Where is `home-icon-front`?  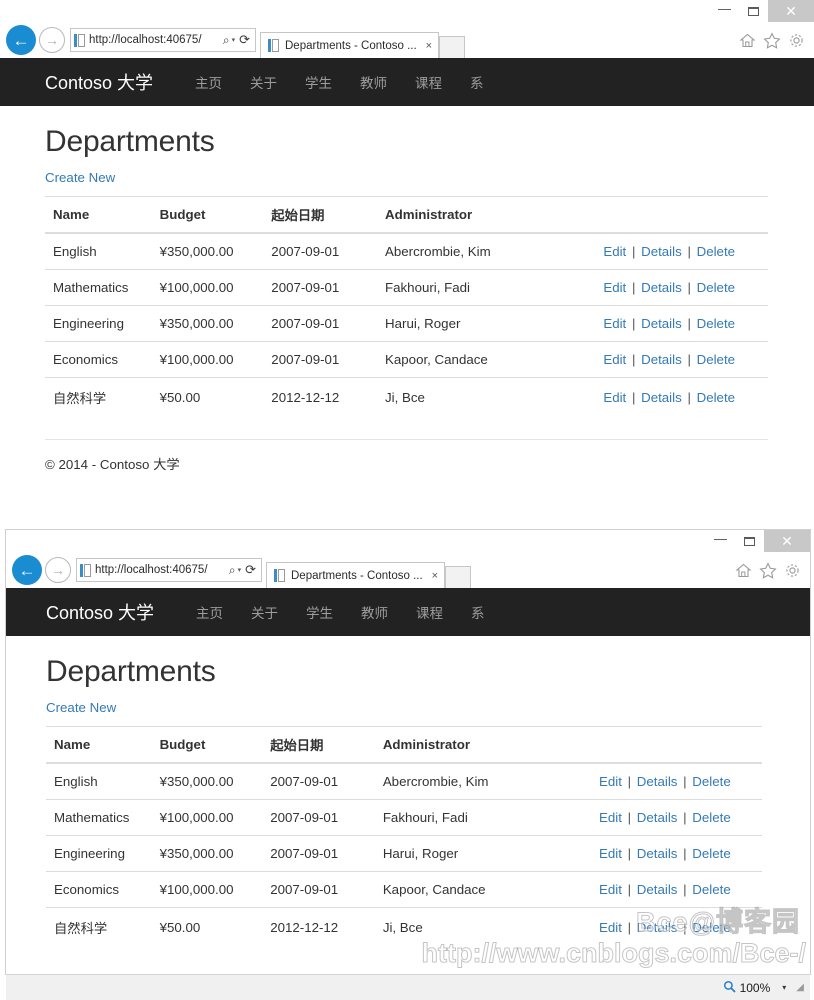
home-icon-front is located at coordinates (743, 570).